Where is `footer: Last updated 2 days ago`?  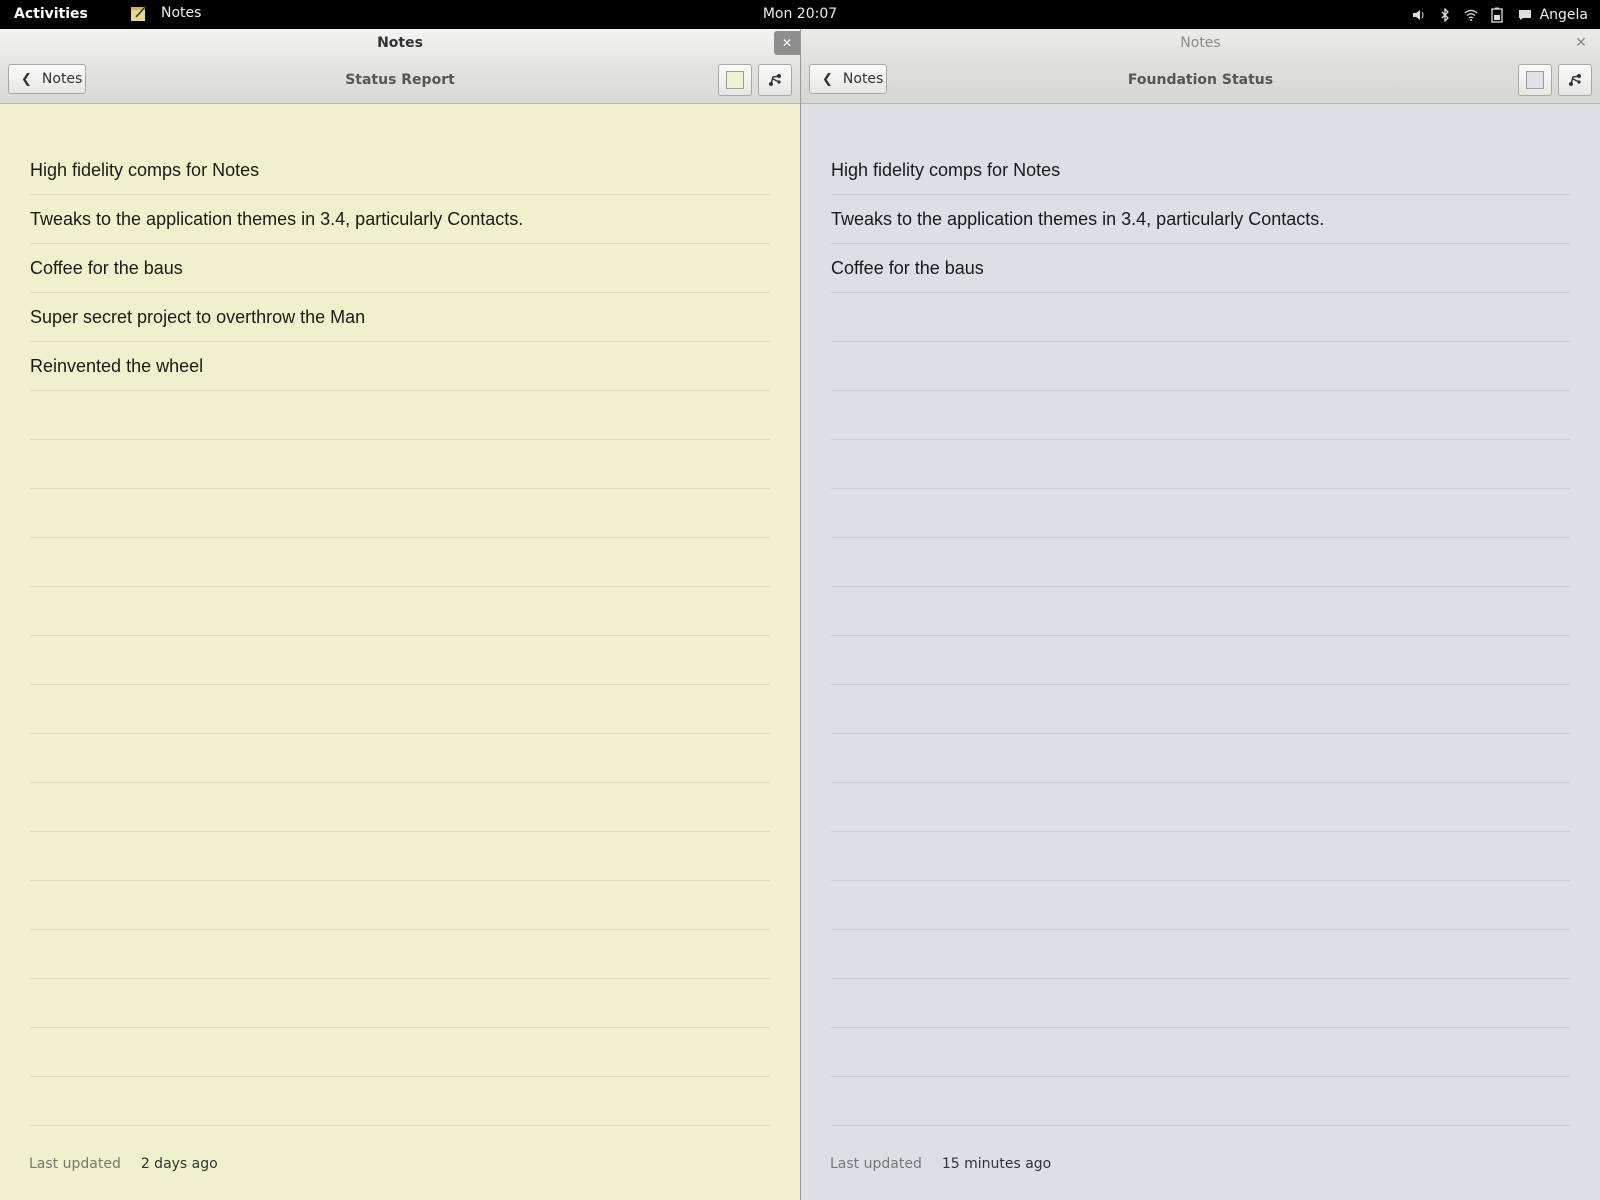 footer: Last updated 2 days ago is located at coordinates (123, 1164).